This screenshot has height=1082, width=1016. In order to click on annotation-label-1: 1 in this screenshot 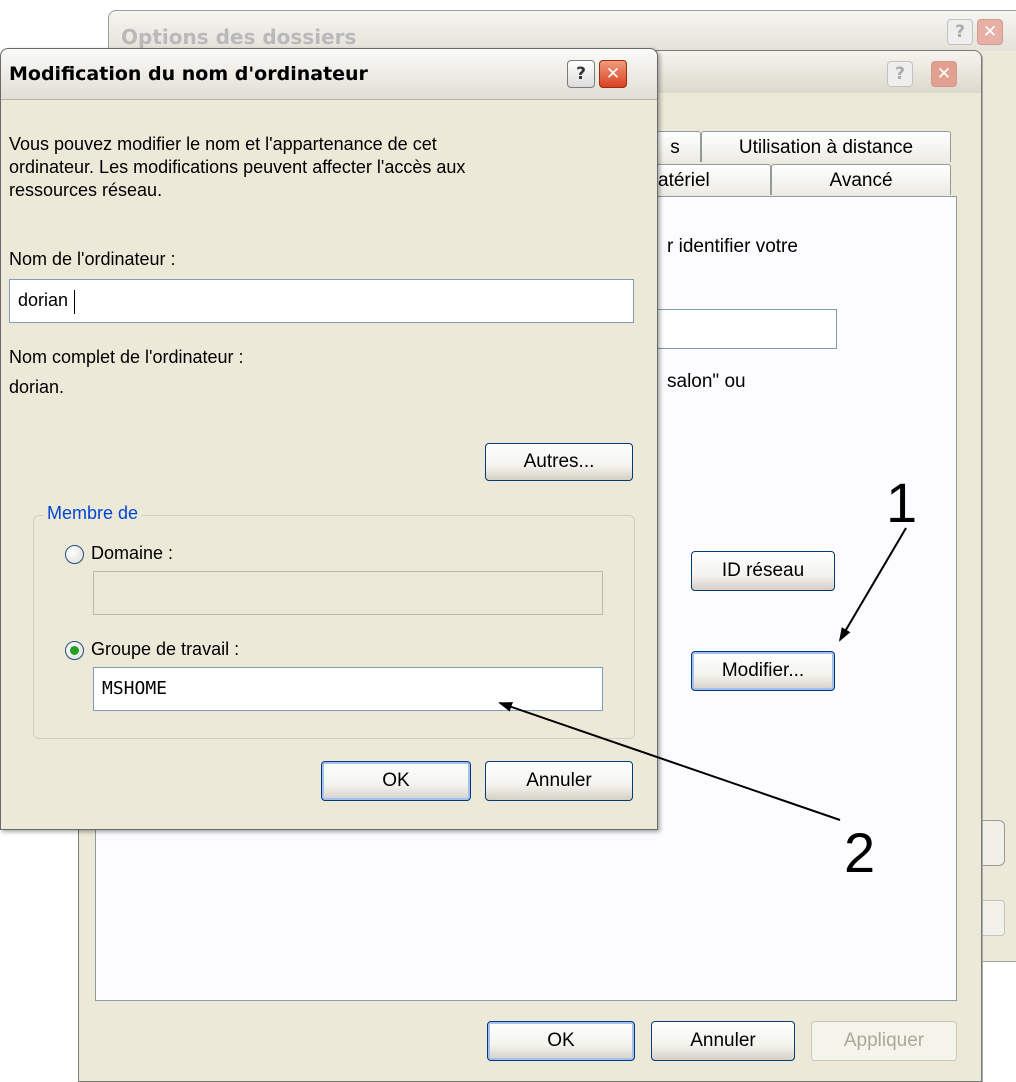, I will do `click(902, 502)`.